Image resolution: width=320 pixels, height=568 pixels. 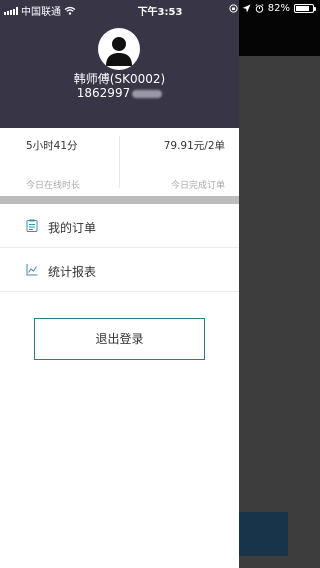 What do you see at coordinates (59, 162) in the screenshot?
I see `stat-online-time: 5小时41分 今日在线时长` at bounding box center [59, 162].